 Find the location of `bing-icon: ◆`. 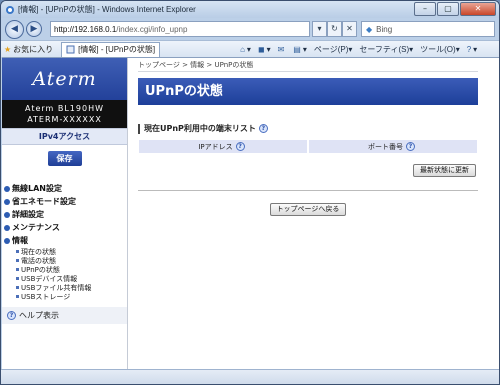

bing-icon: ◆ is located at coordinates (369, 29).